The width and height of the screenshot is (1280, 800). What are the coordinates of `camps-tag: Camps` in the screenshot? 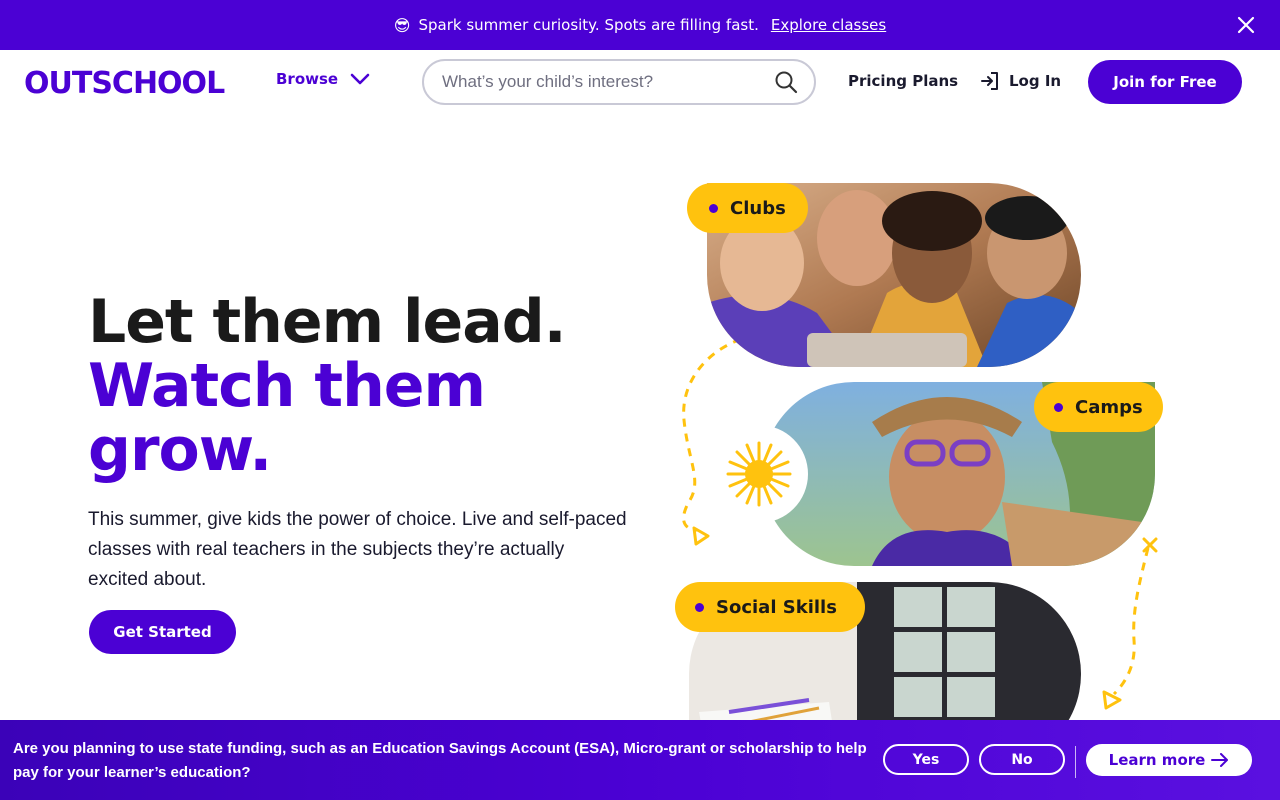 It's located at (1098, 407).